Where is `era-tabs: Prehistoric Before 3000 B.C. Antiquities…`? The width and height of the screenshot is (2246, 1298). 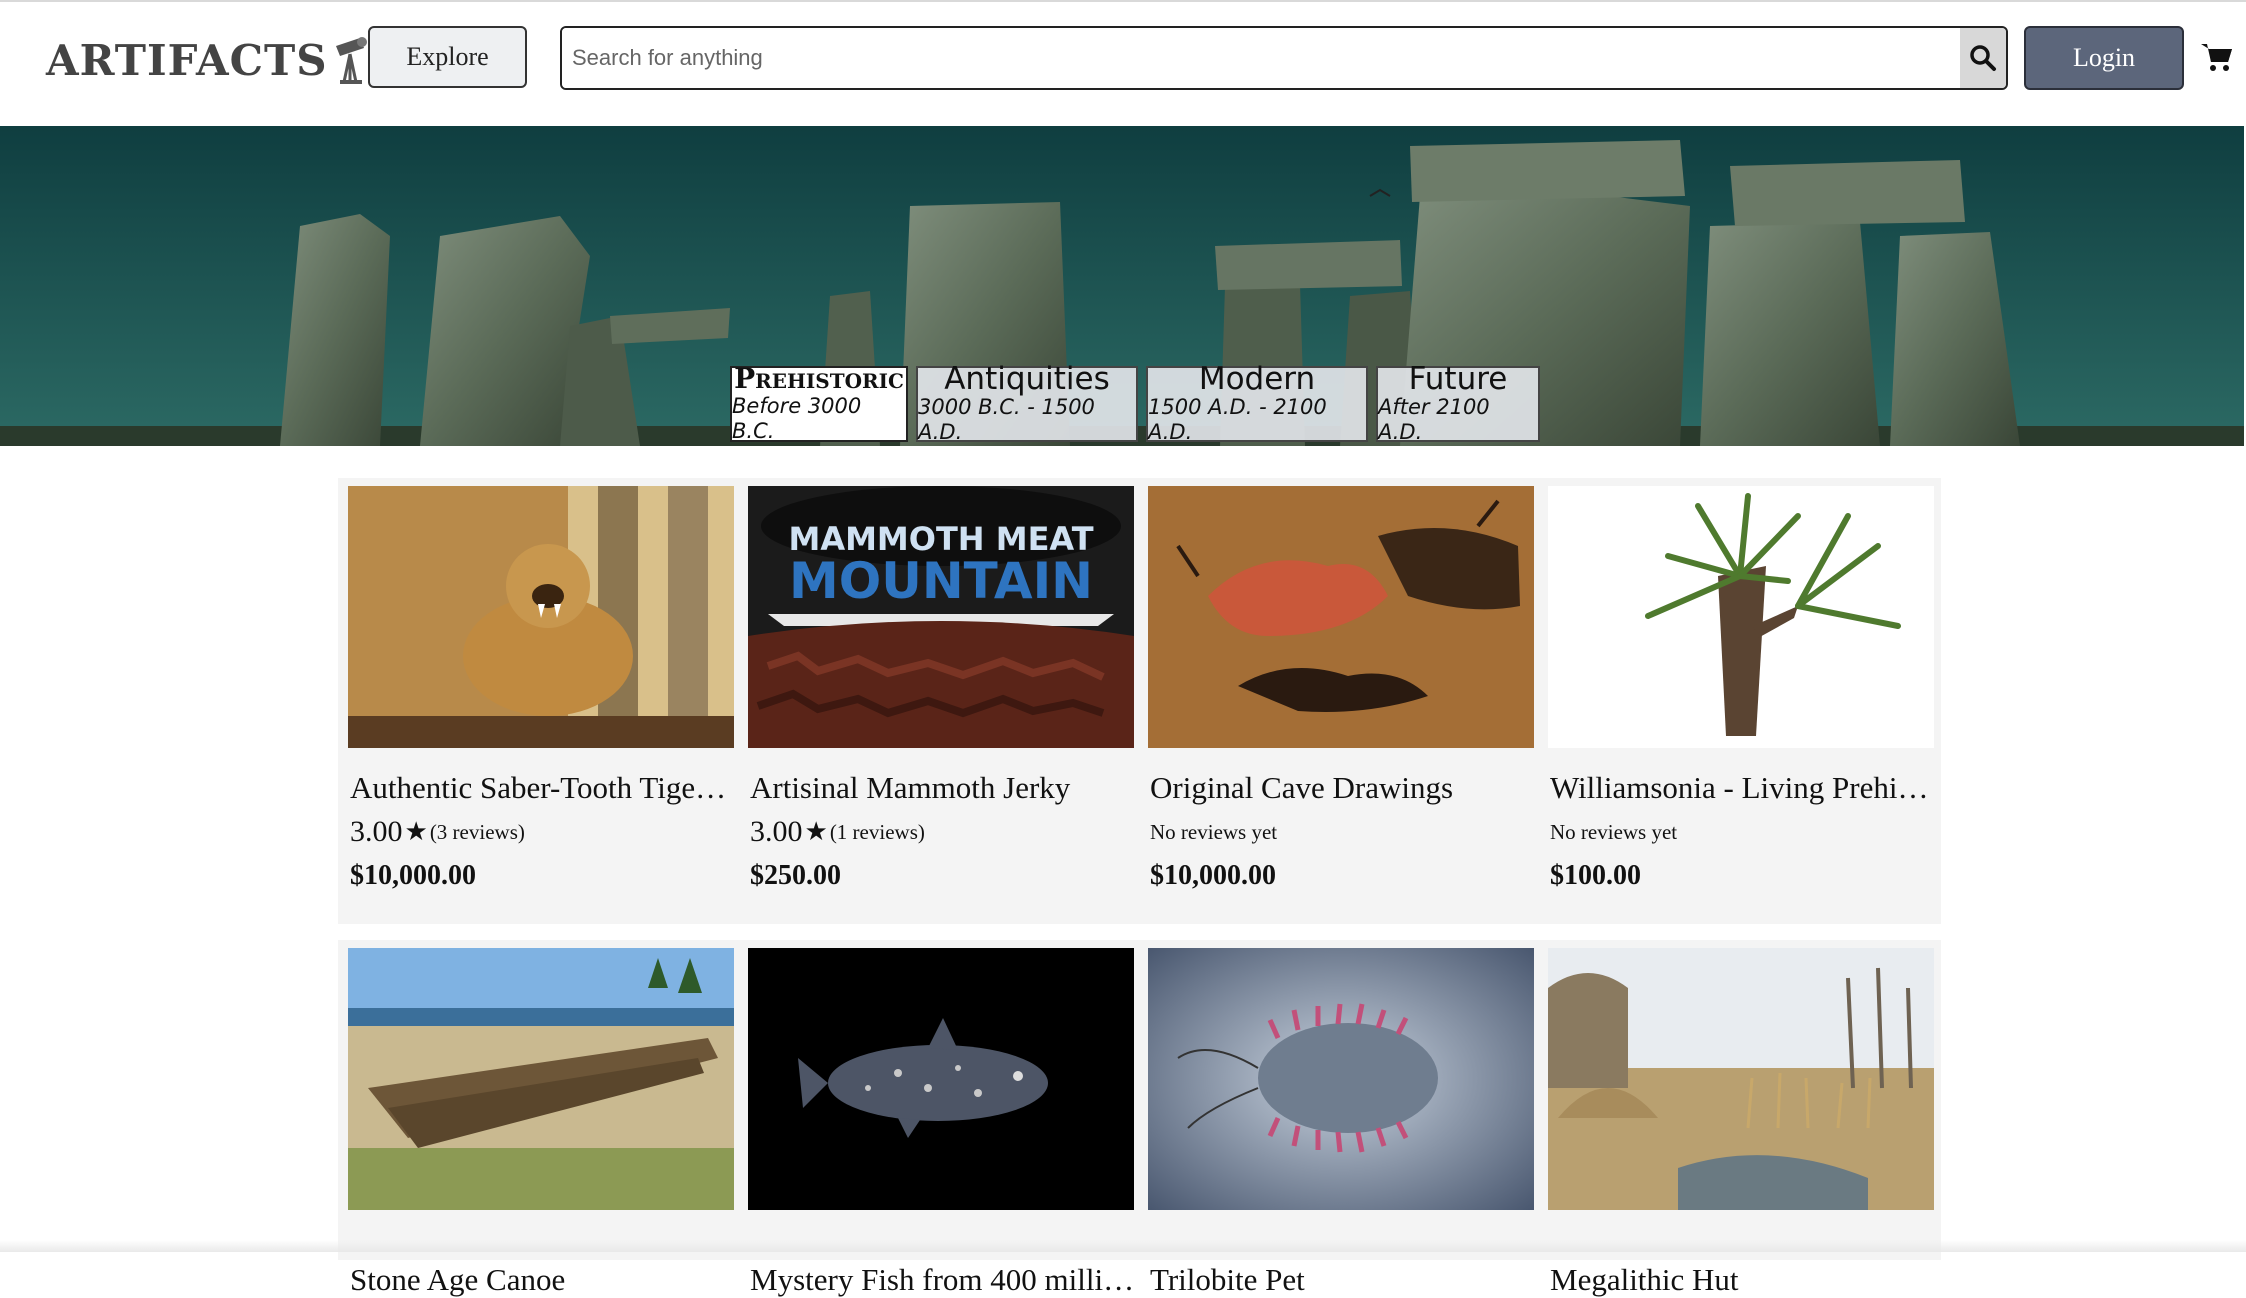 era-tabs: Prehistoric Before 3000 B.C. Antiquities… is located at coordinates (1135, 402).